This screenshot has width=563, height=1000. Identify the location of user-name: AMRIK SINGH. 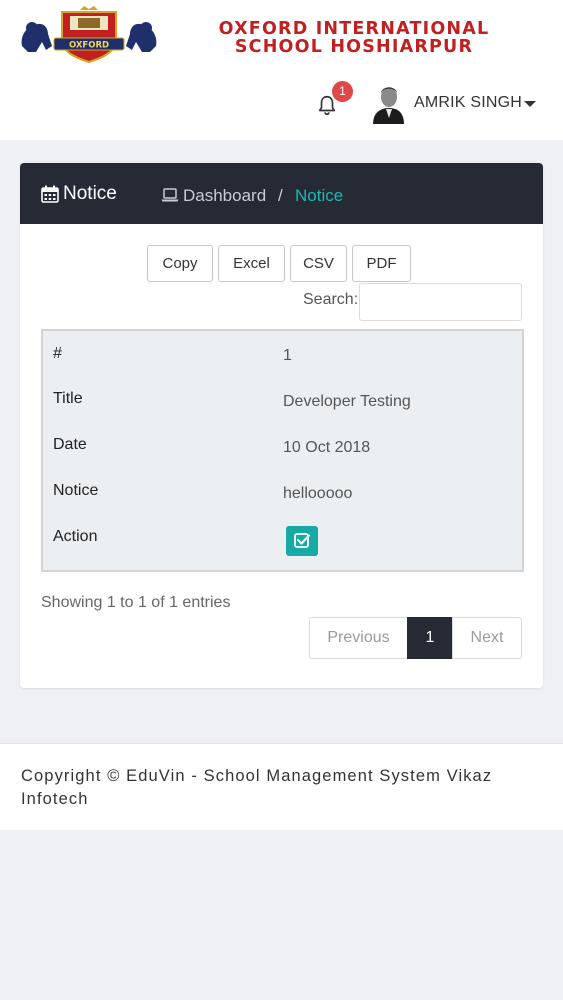
(468, 103).